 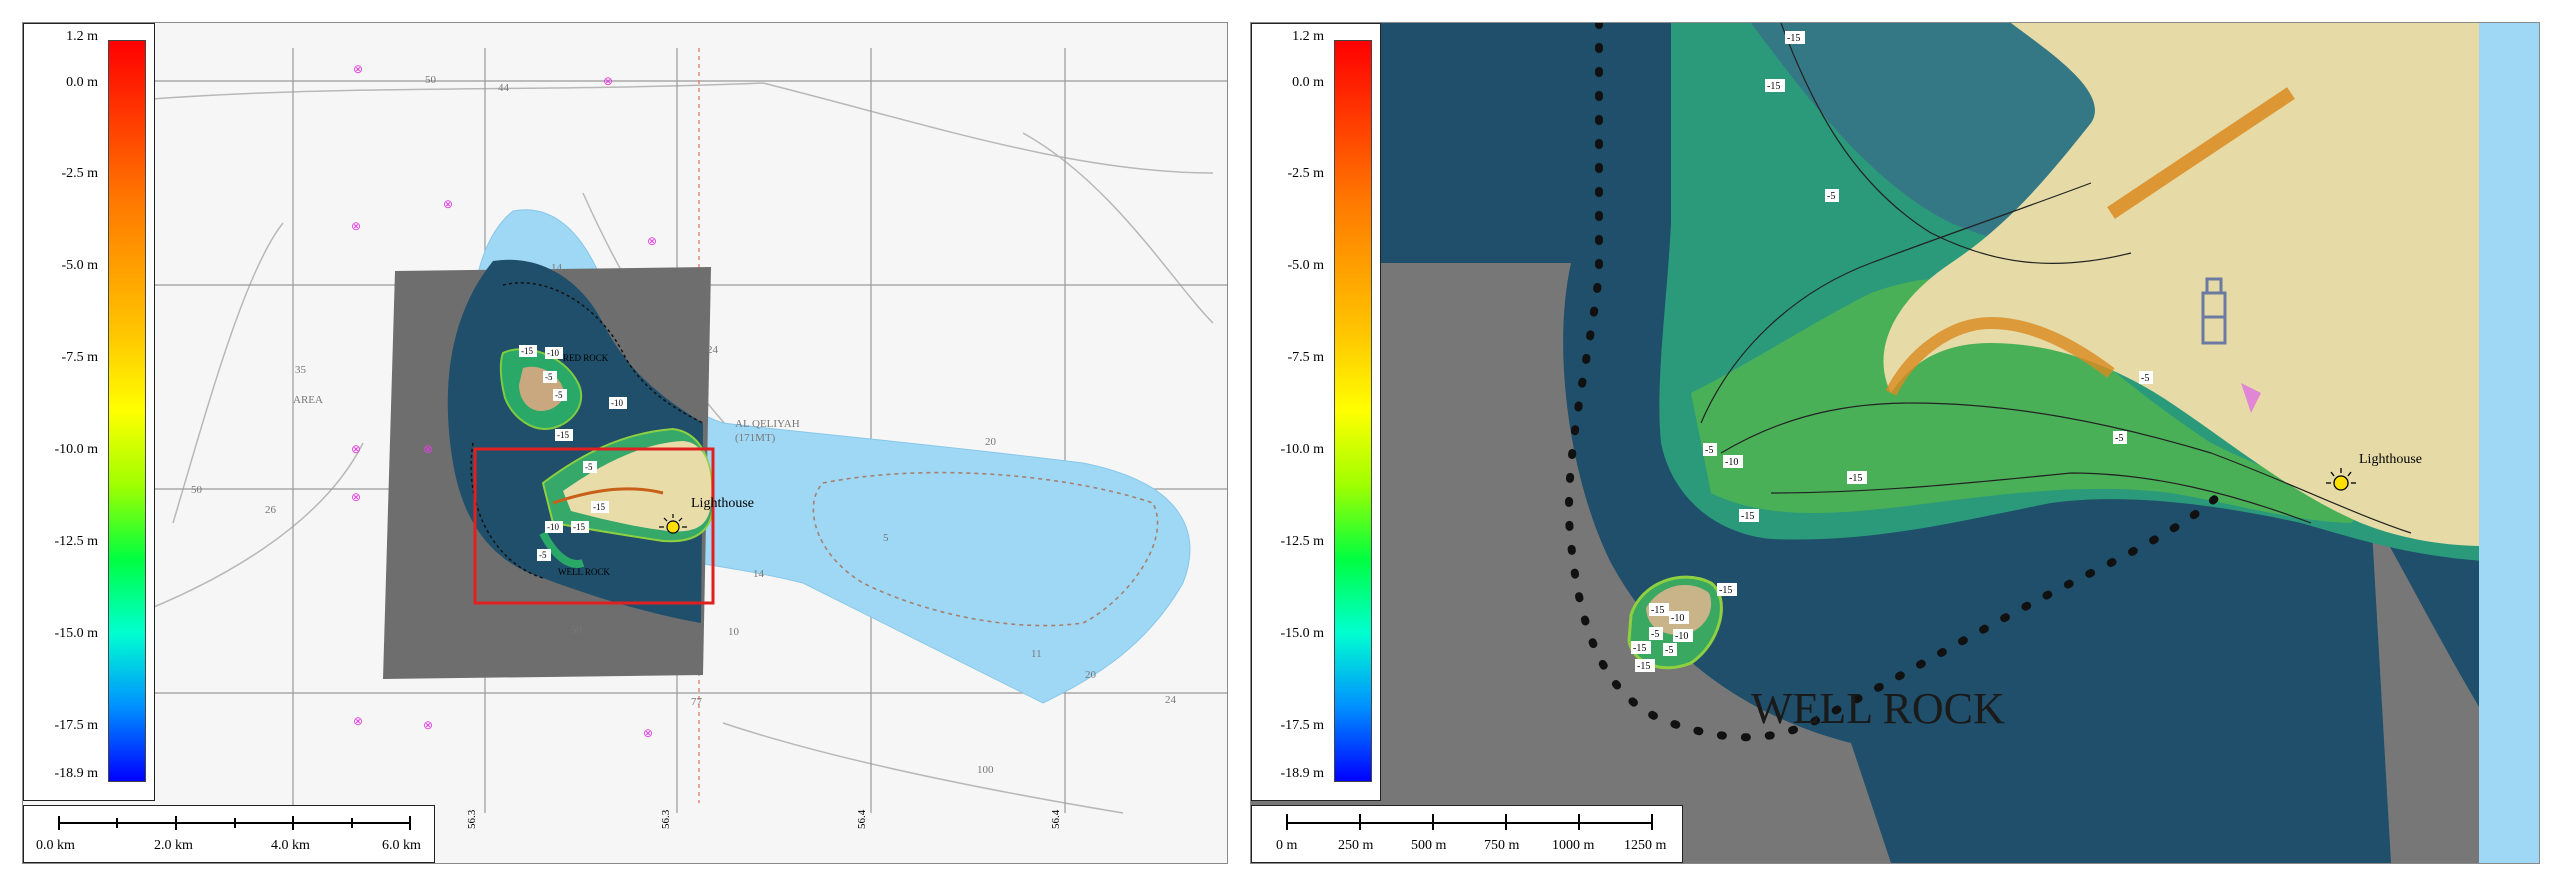 I want to click on svg-text: 56.3, so click(x=666, y=819).